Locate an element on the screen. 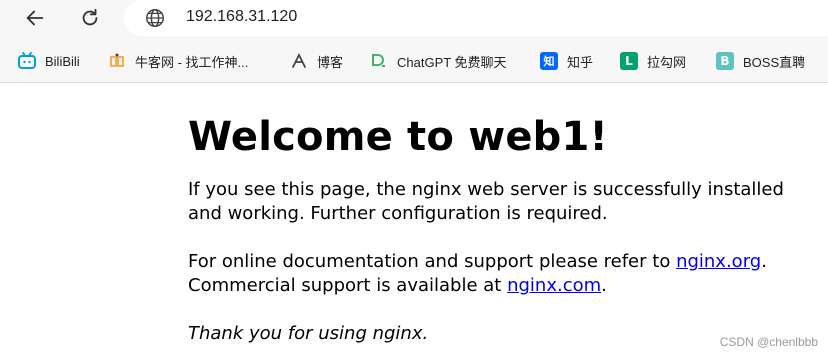 The image size is (828, 357). blog-icon is located at coordinates (299, 61).